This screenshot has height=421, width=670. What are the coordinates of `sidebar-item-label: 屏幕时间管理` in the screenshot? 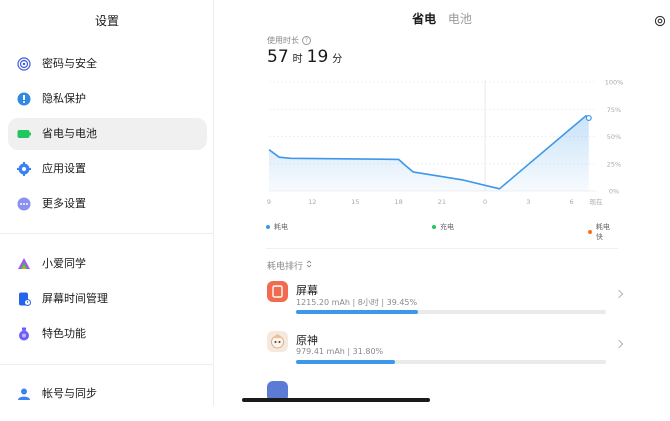 It's located at (75, 298).